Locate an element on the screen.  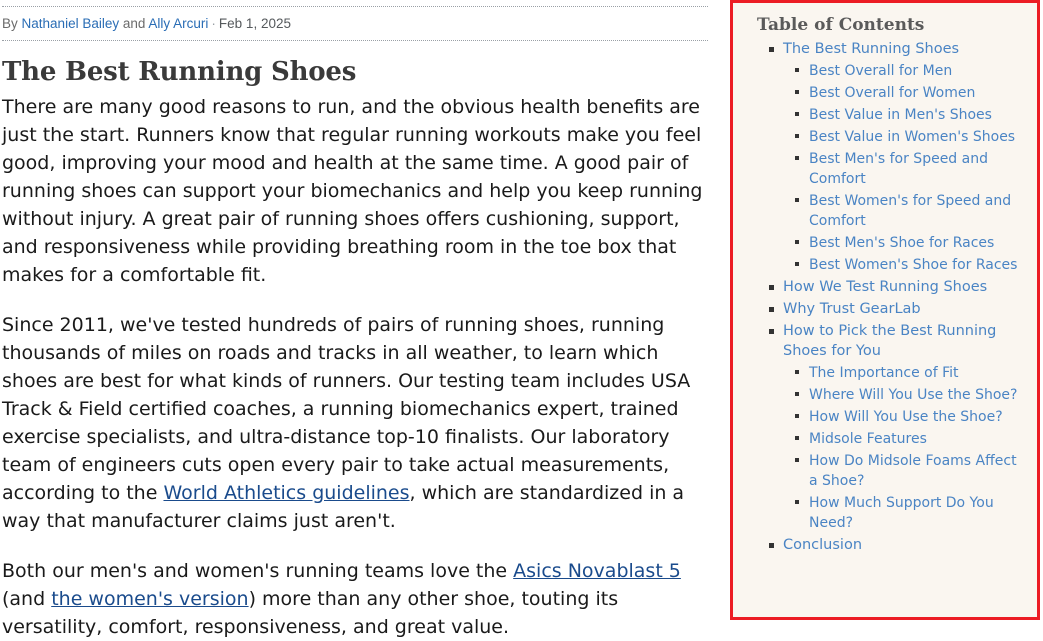
toc-list-item: Midsole Features is located at coordinates (910, 439).